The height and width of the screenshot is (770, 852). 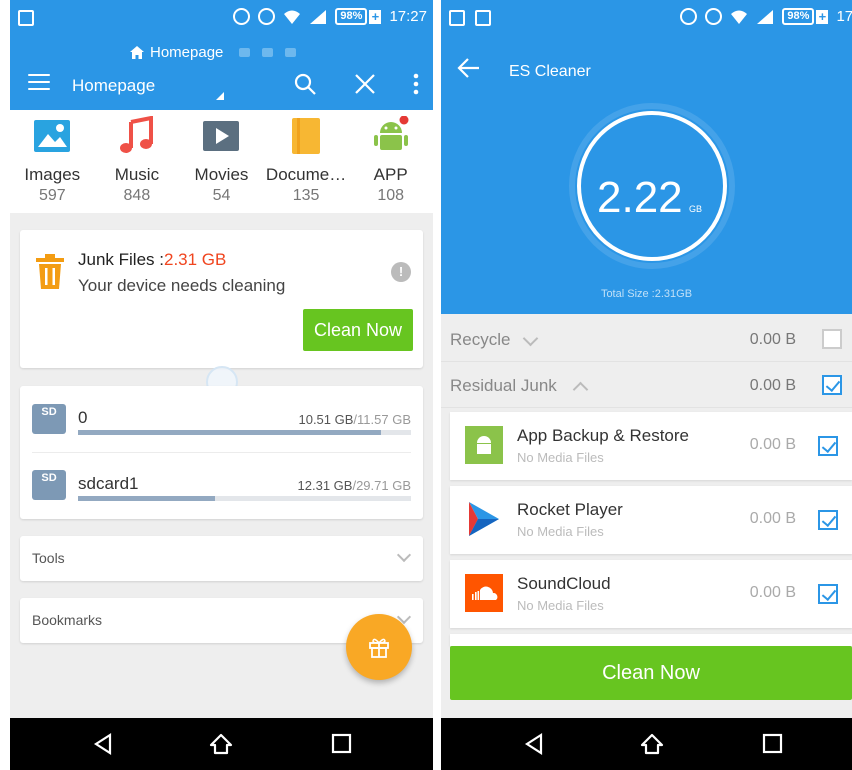 What do you see at coordinates (52, 136) in the screenshot?
I see `images-icon` at bounding box center [52, 136].